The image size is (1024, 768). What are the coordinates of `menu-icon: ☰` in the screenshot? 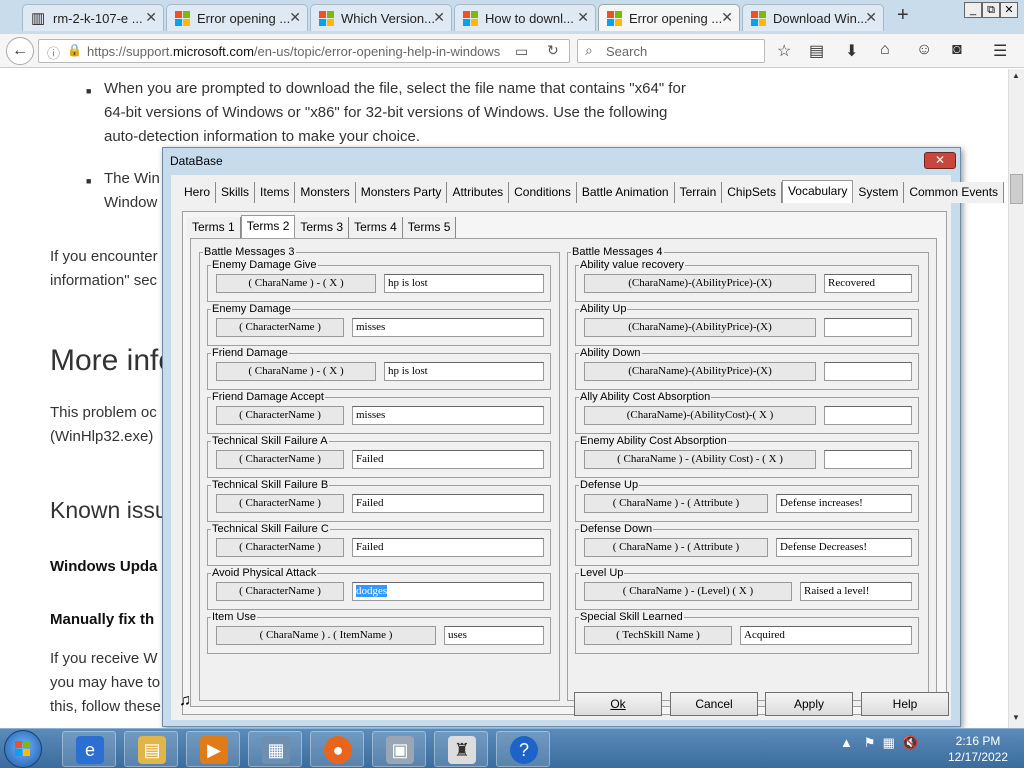 It's located at (1000, 51).